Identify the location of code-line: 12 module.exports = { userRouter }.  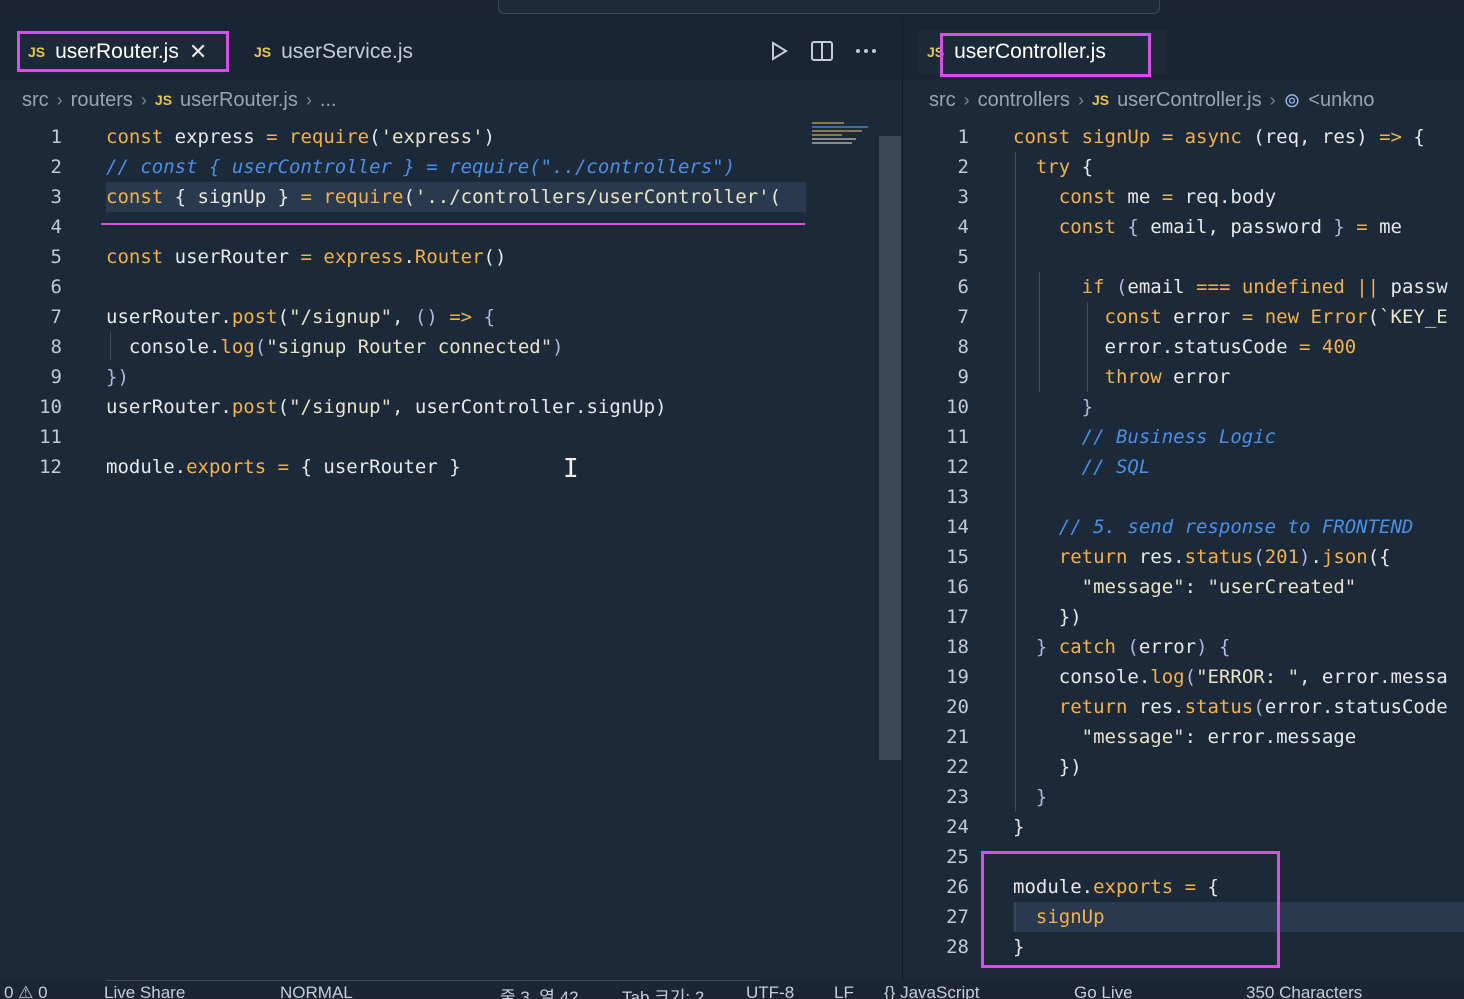
(230, 467).